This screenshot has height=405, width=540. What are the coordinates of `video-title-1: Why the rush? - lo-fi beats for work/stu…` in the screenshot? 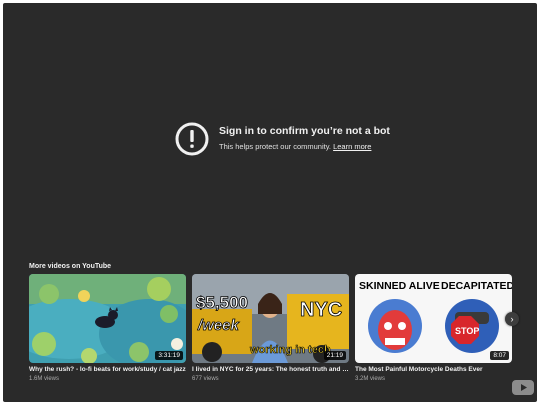 It's located at (107, 369).